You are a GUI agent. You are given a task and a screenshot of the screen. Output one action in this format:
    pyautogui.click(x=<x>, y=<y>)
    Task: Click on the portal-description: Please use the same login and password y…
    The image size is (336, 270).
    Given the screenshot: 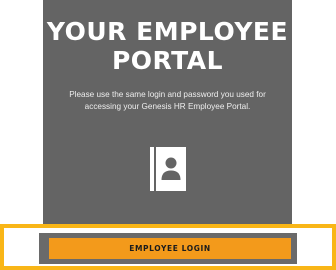 What is the action you would take?
    pyautogui.click(x=167, y=100)
    